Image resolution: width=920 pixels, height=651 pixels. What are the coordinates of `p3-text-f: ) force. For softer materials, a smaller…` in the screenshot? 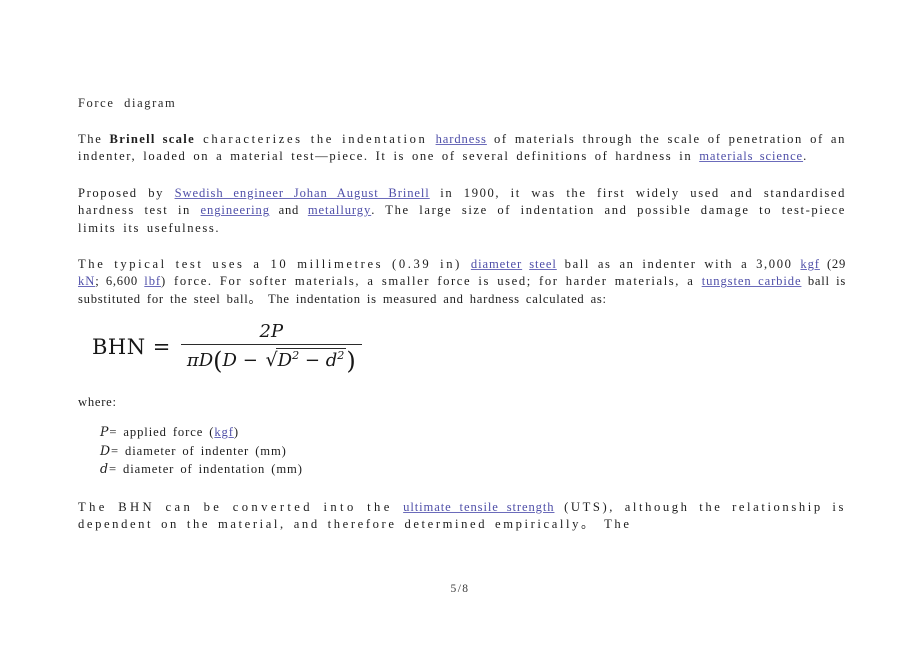 It's located at (431, 281).